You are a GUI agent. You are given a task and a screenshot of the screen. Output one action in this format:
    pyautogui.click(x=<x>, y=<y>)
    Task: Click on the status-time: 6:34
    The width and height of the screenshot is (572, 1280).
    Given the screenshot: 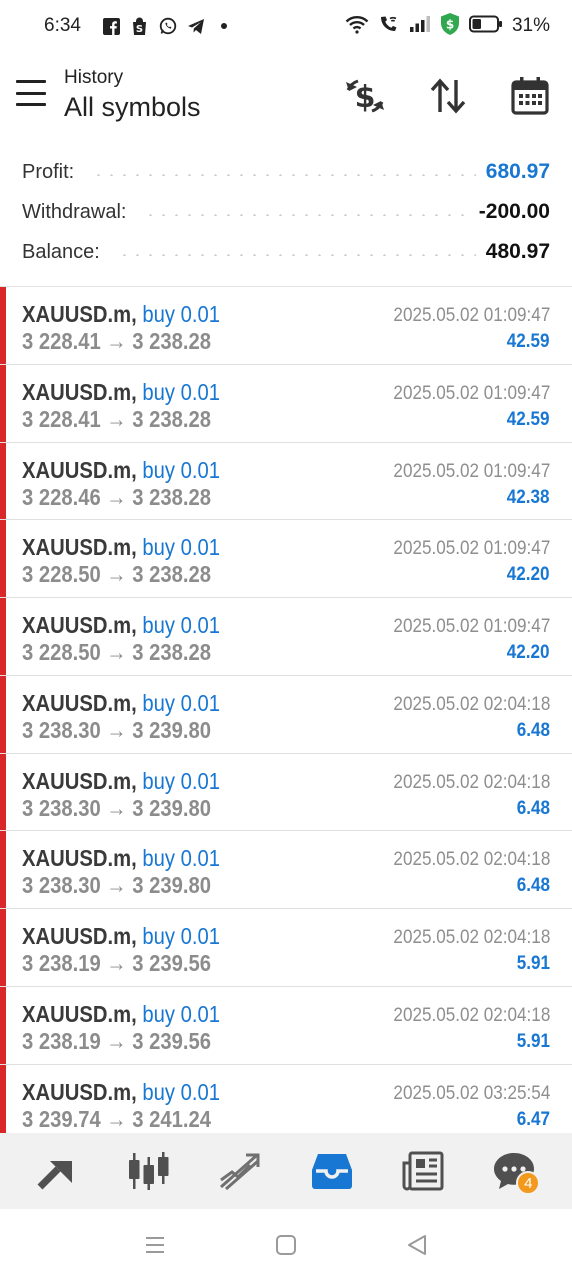 What is the action you would take?
    pyautogui.click(x=62, y=25)
    